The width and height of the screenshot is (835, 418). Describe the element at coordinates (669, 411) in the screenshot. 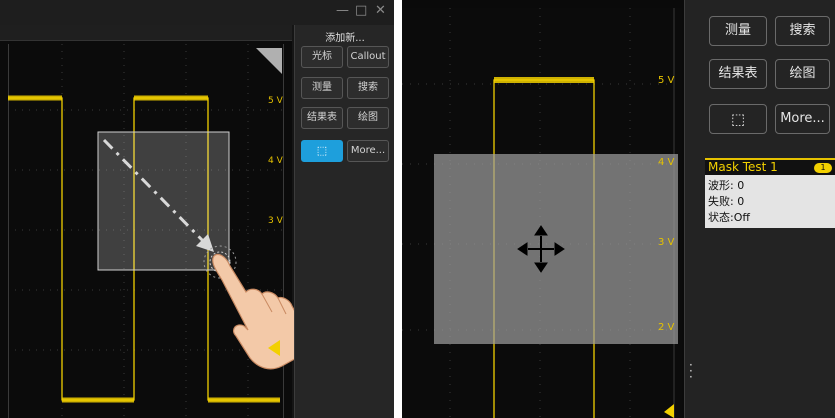

I see `trigger-marker-icon` at that location.